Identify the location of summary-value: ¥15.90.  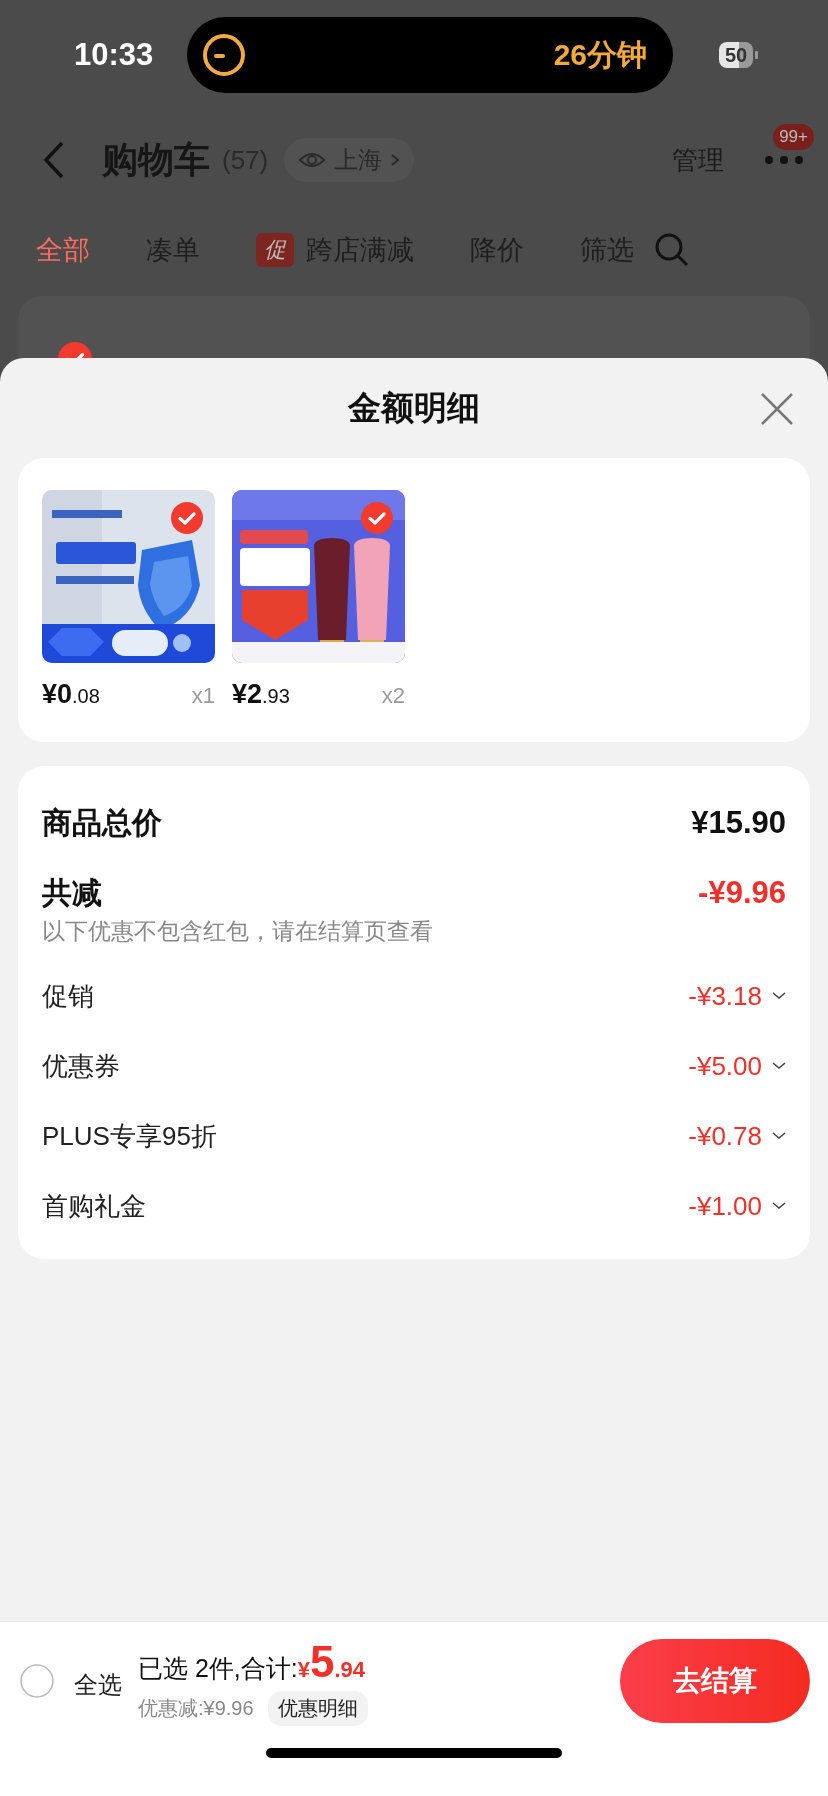
(738, 823).